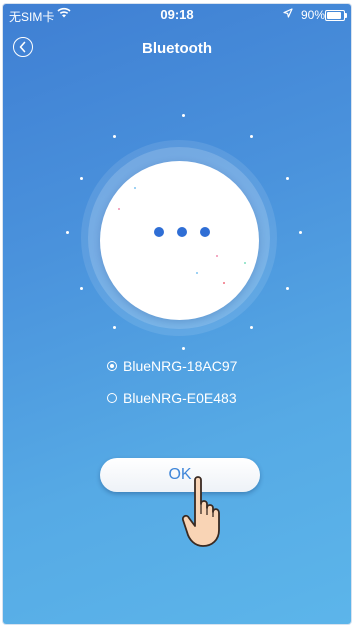 This screenshot has height=629, width=356. What do you see at coordinates (312, 15) in the screenshot?
I see `battery-percent: 90%` at bounding box center [312, 15].